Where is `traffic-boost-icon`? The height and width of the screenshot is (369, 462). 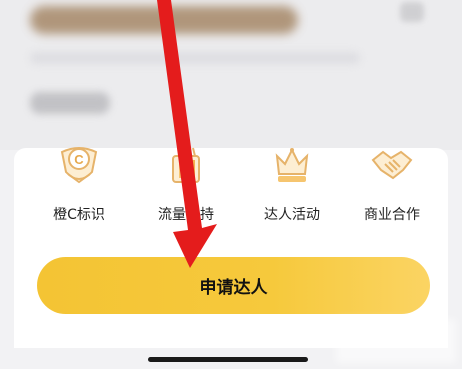
traffic-boost-icon is located at coordinates (186, 165).